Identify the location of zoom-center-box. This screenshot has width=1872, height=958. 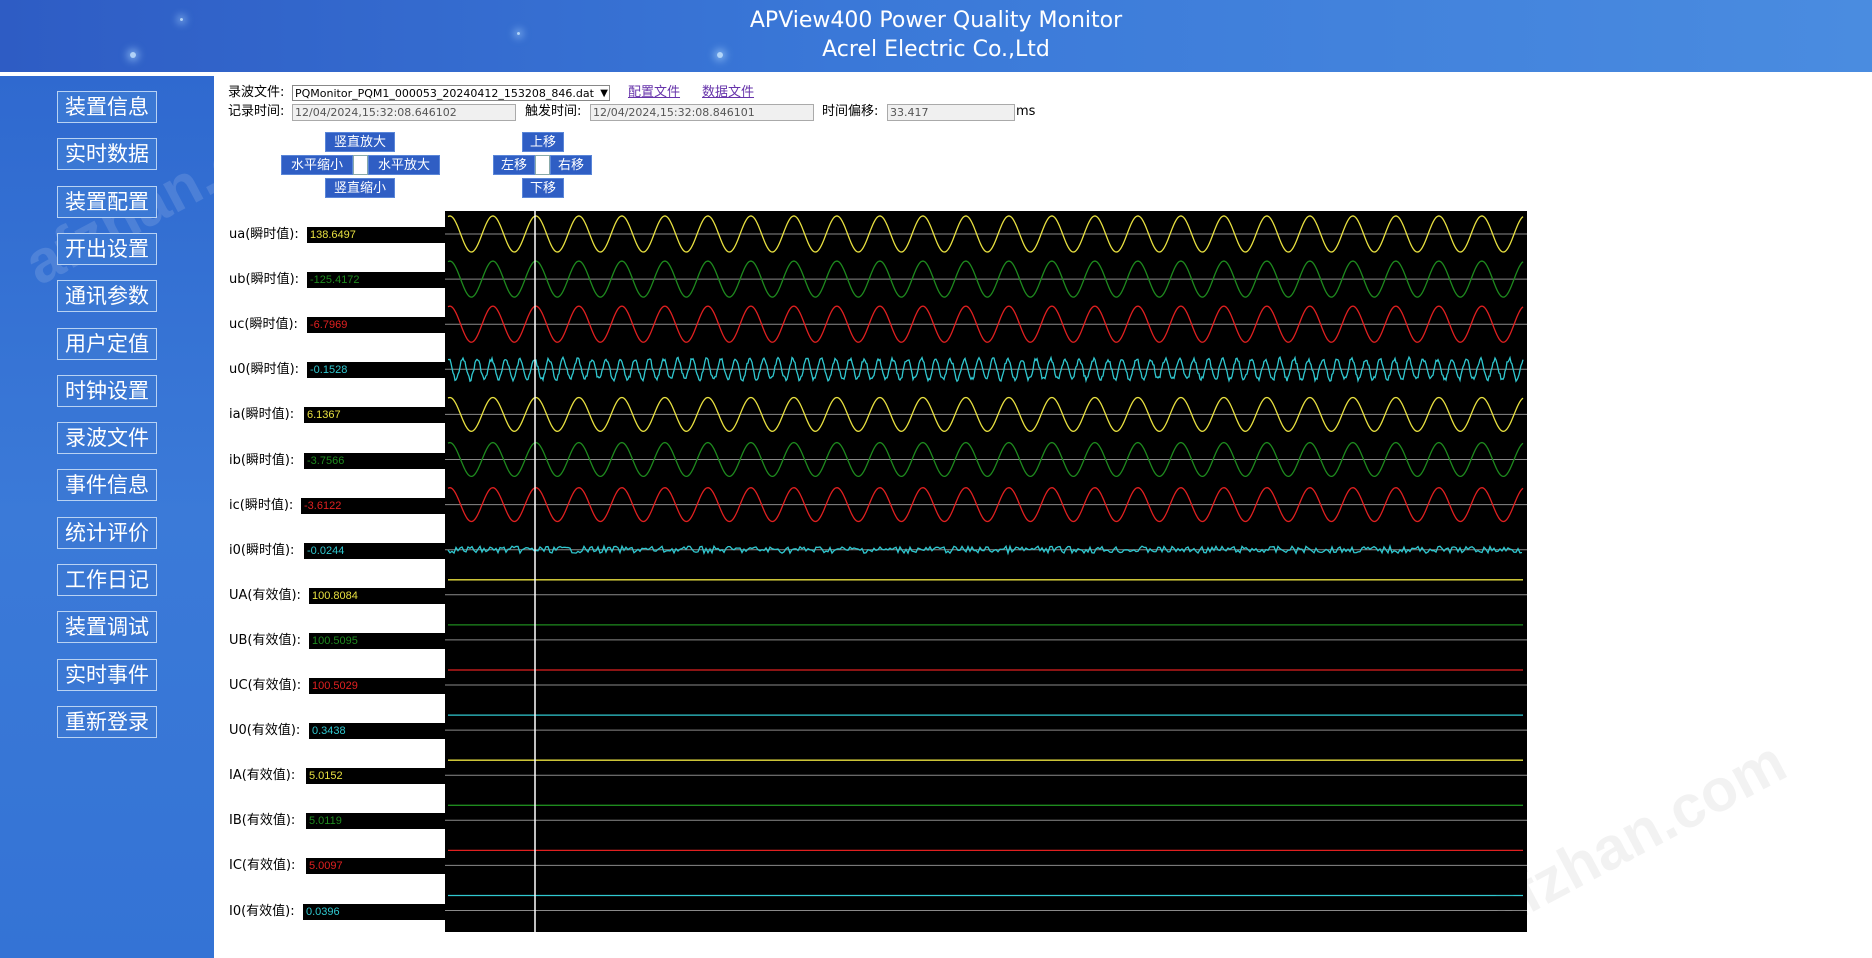
(360, 165).